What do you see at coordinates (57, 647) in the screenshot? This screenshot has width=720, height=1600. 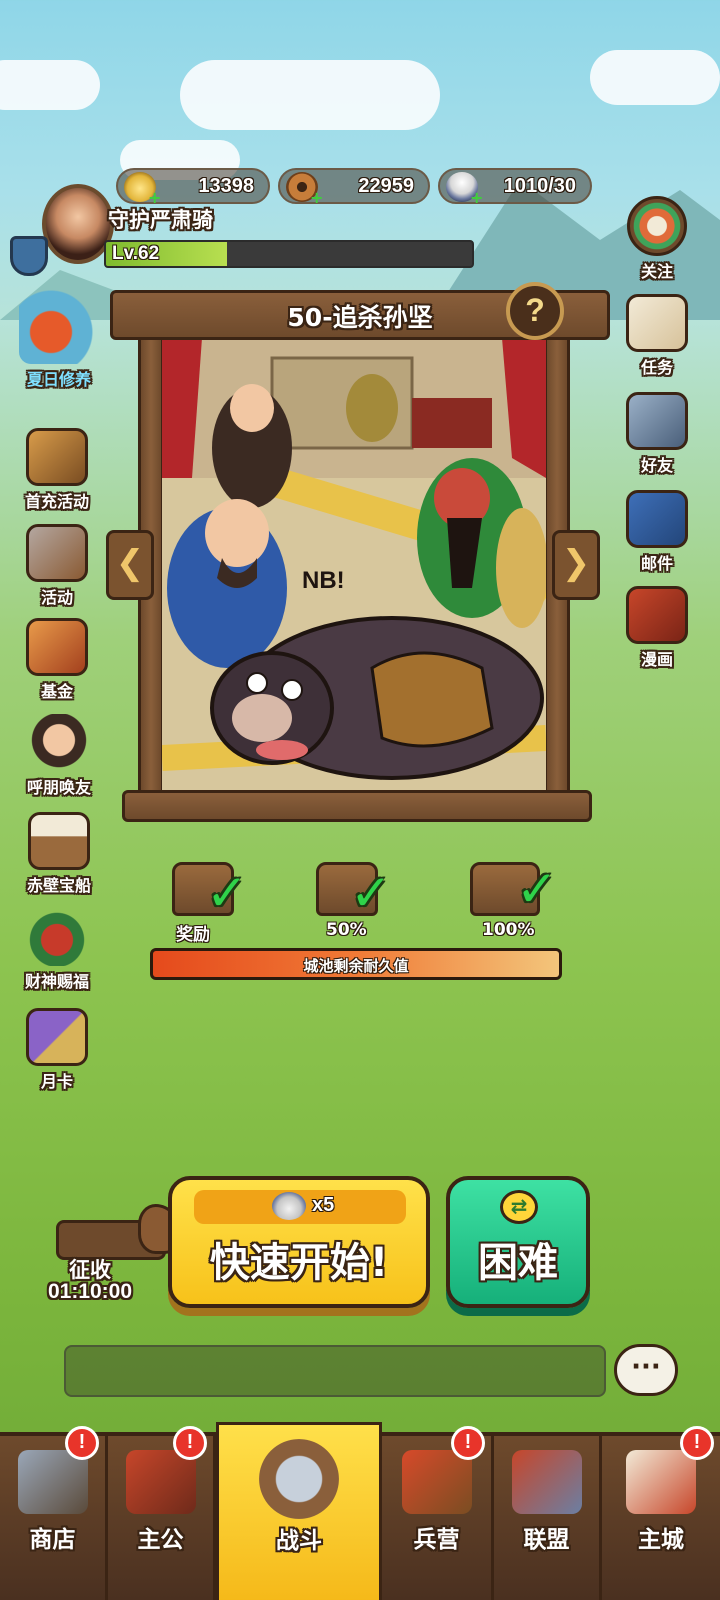 I see `fund-icon` at bounding box center [57, 647].